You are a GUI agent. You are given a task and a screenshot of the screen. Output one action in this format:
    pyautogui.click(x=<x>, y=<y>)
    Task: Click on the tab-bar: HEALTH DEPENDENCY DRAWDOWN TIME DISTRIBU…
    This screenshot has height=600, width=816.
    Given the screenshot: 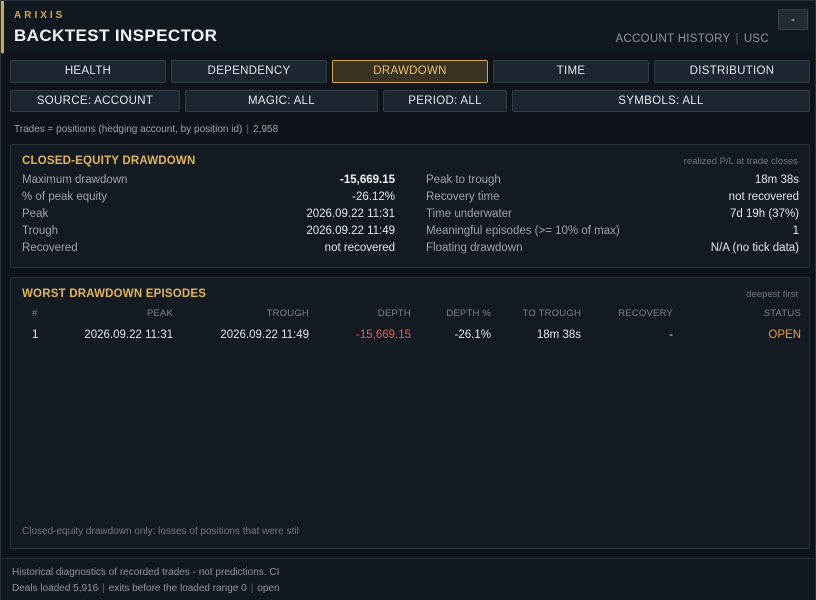 What is the action you would take?
    pyautogui.click(x=410, y=71)
    